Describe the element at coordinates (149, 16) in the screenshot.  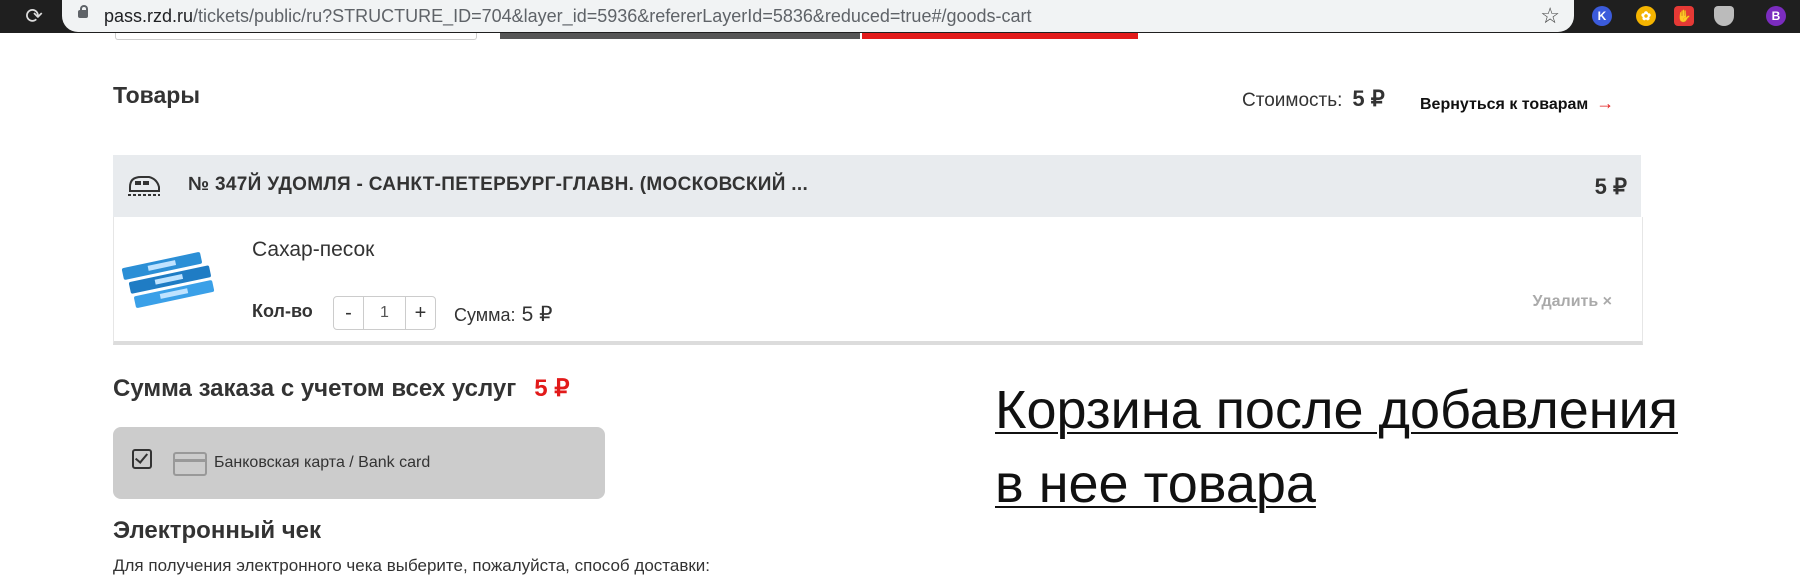
I see `url-host: pass.rzd.ru` at that location.